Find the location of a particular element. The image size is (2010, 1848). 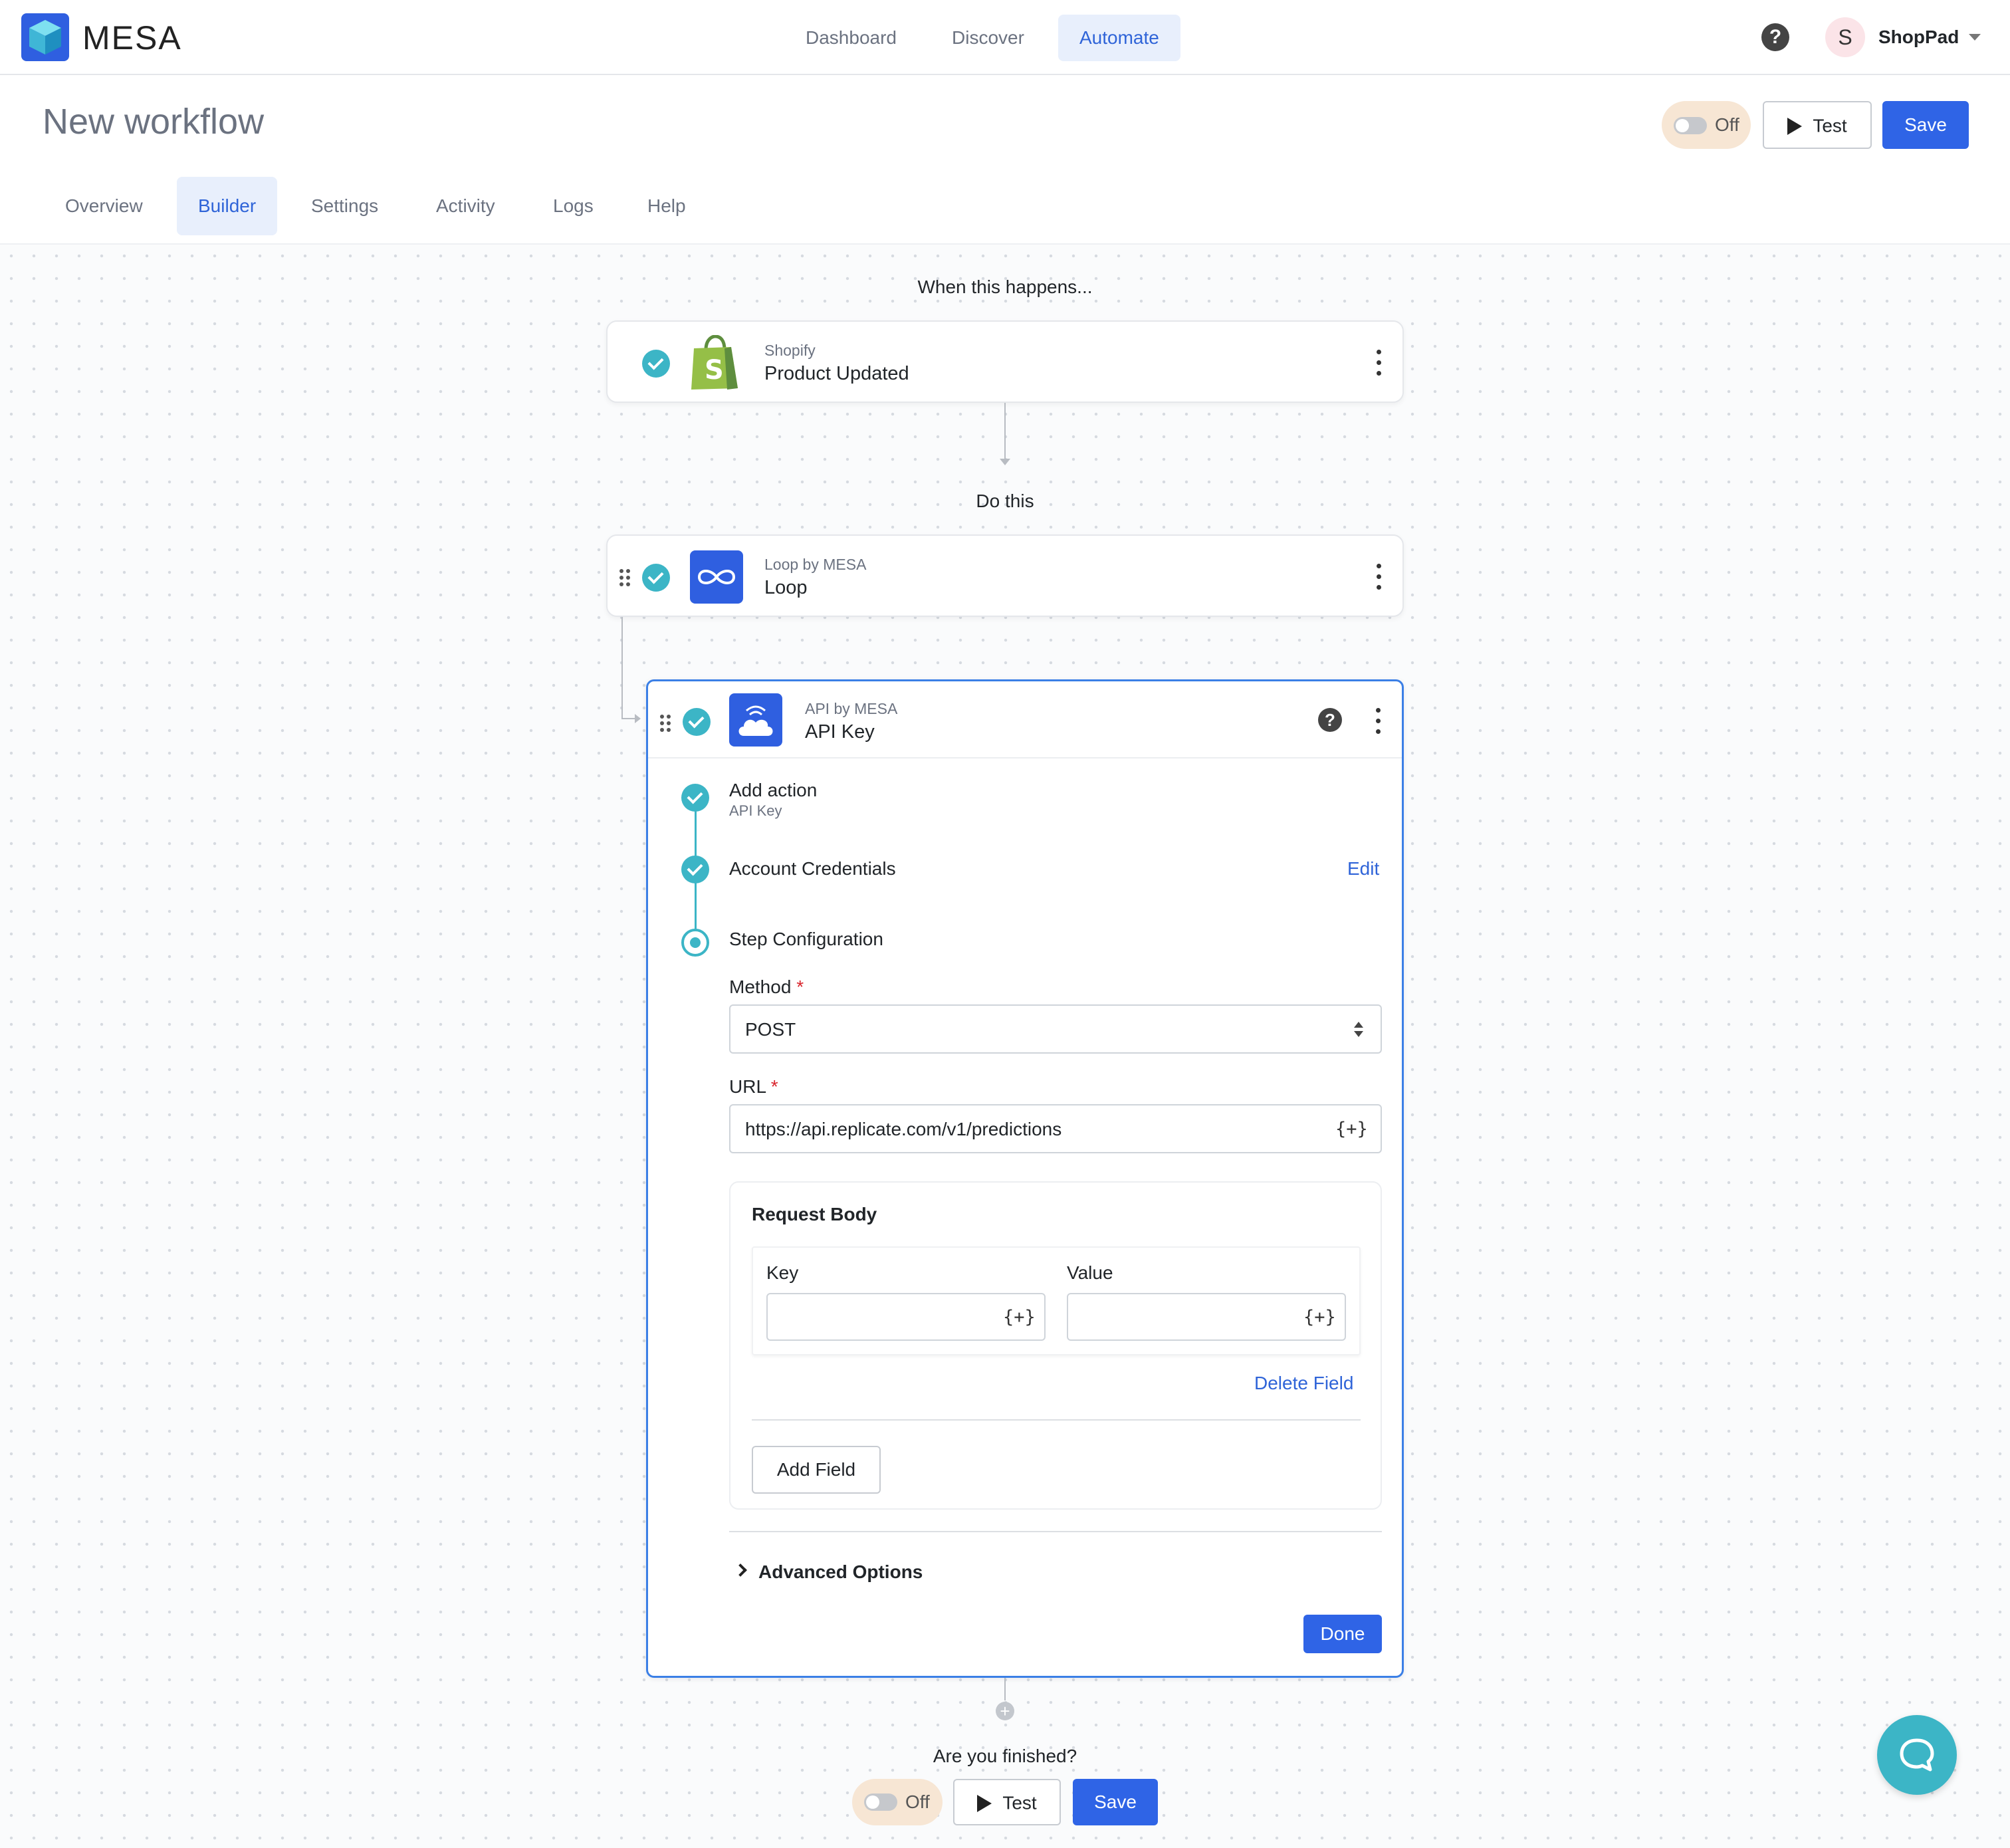

loop-app-name: Loop by MESA is located at coordinates (815, 564).